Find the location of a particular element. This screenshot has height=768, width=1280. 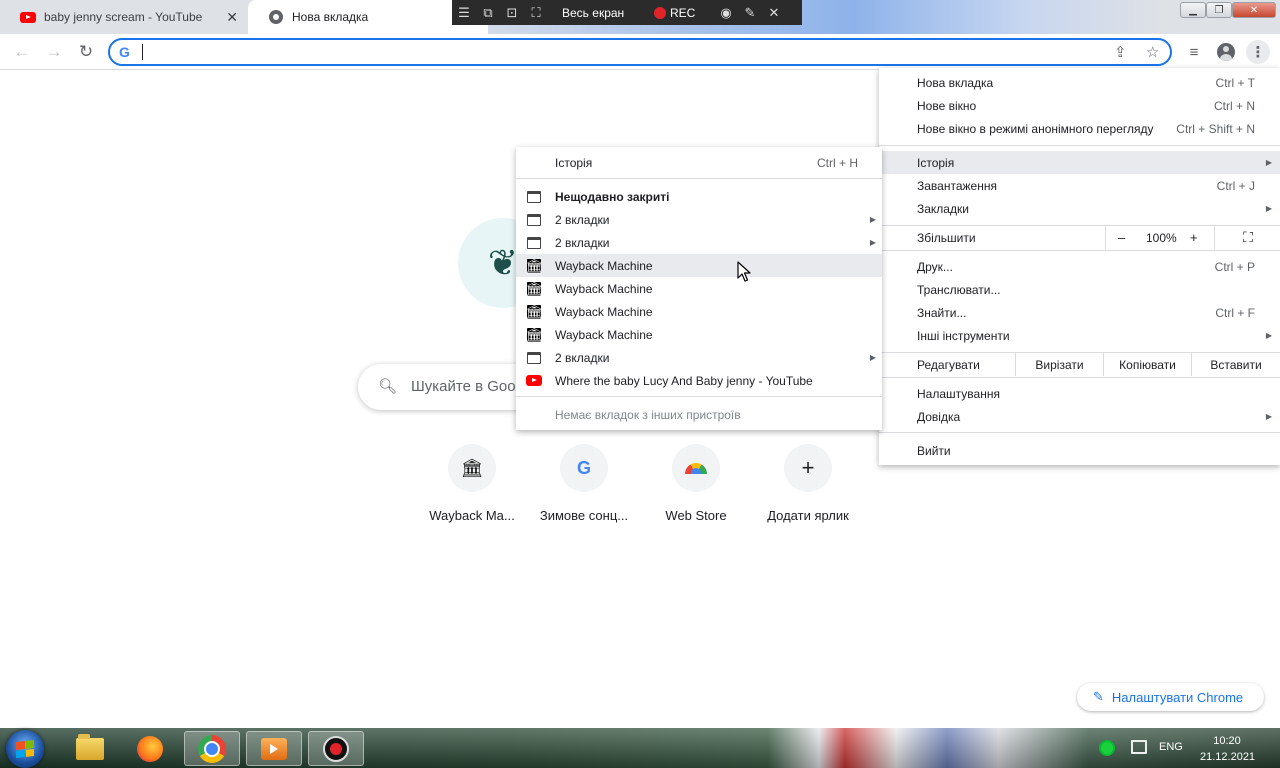

google-icon: G is located at coordinates (583, 467).